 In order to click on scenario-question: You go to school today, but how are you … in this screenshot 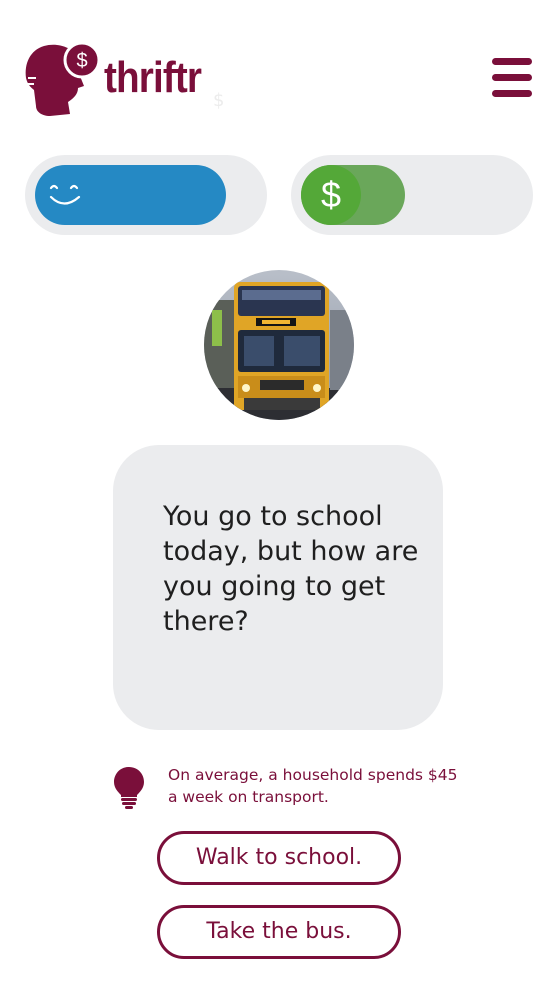, I will do `click(291, 569)`.